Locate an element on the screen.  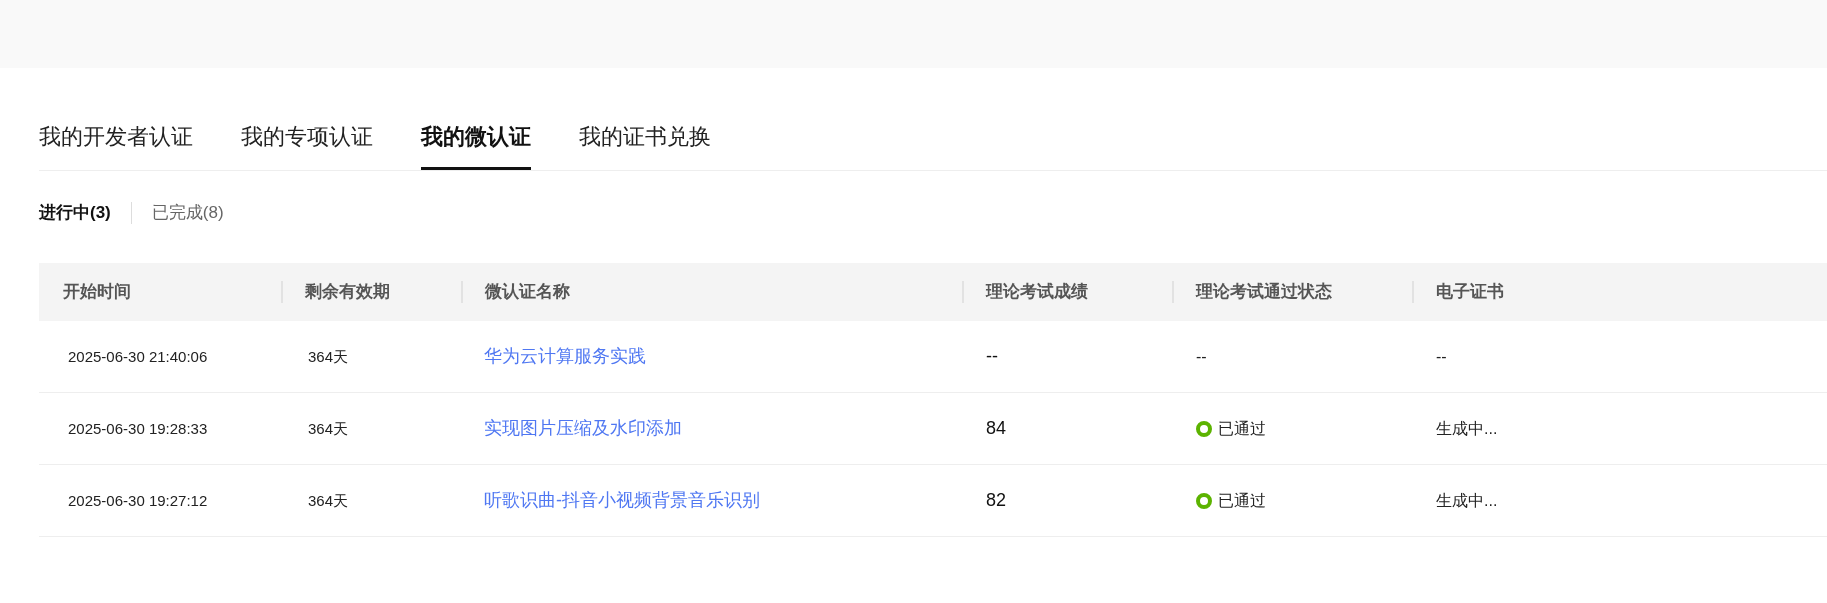
column-header: 剩余有效期 is located at coordinates (347, 292).